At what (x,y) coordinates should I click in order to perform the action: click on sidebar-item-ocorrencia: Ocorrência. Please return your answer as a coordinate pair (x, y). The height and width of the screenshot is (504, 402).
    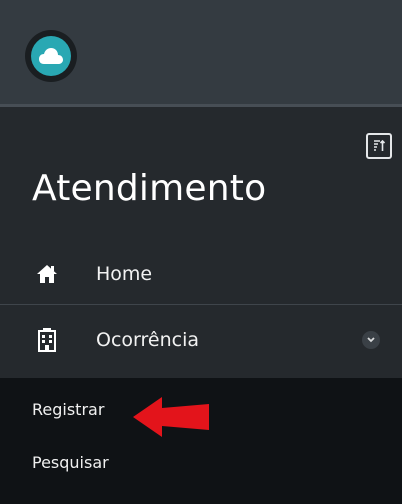
    Looking at the image, I should click on (201, 340).